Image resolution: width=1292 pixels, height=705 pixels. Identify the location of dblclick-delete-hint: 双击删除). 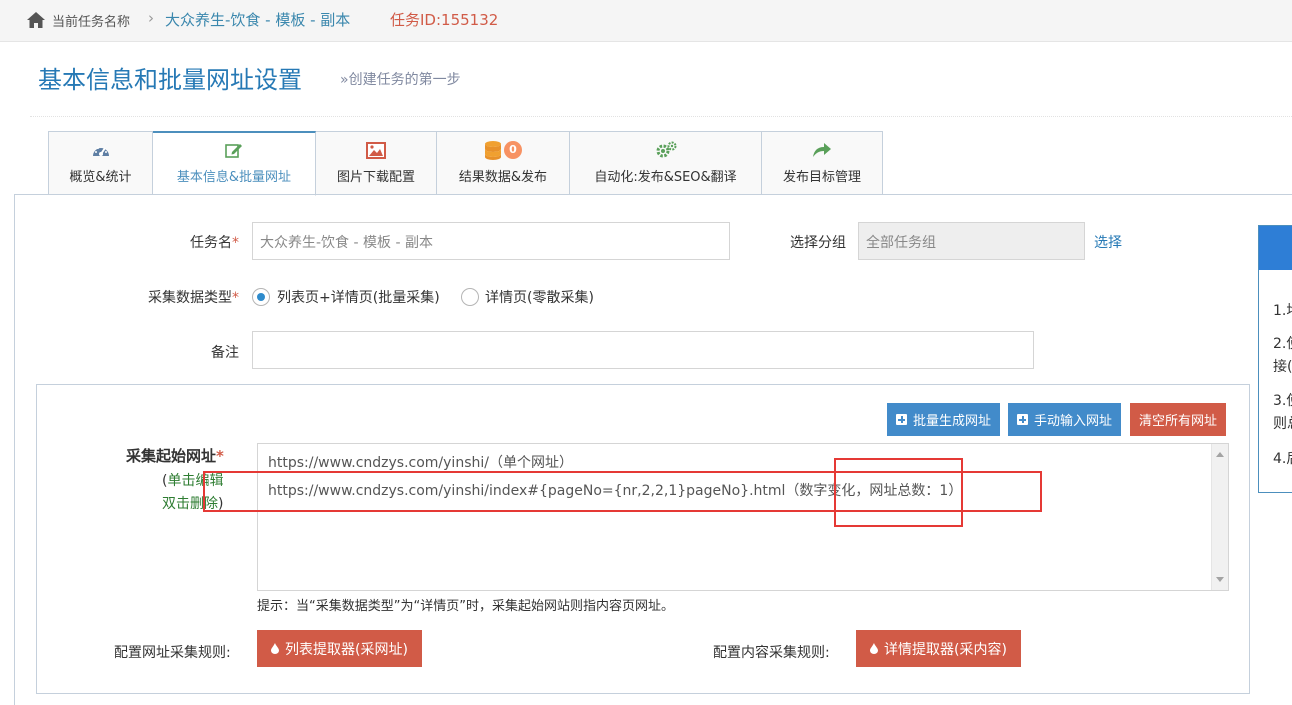
(193, 504).